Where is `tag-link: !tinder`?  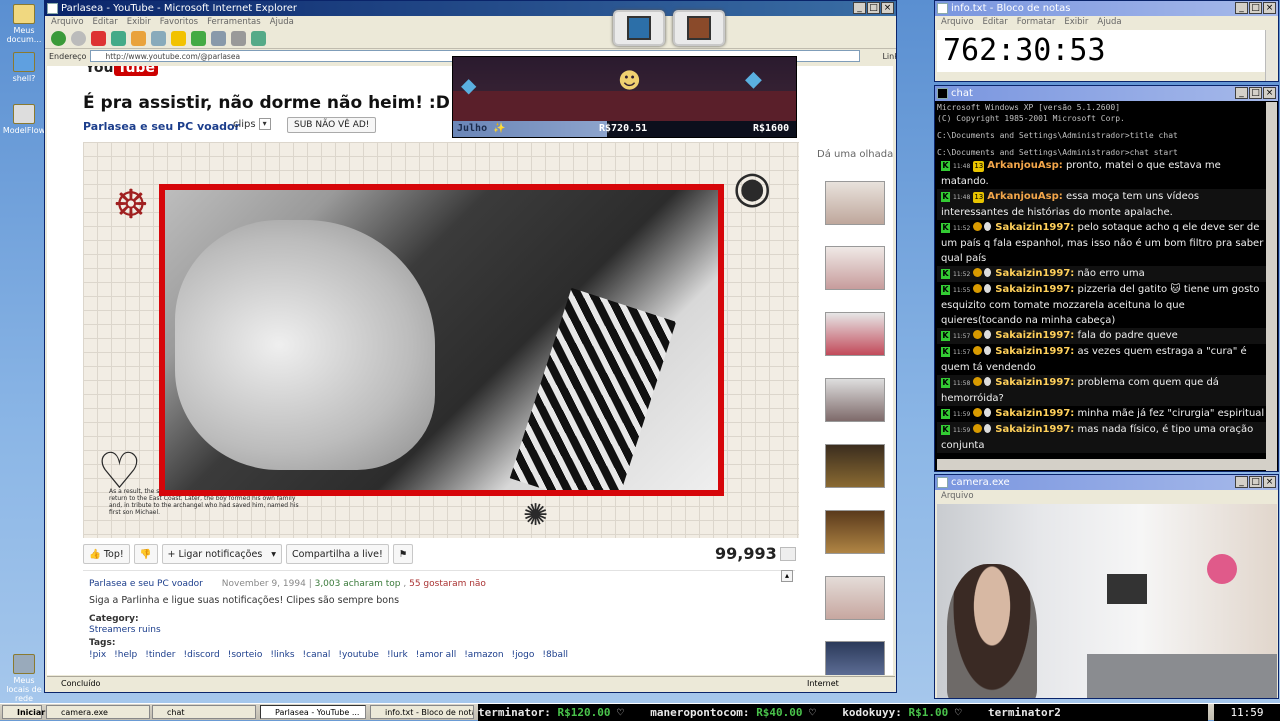
tag-link: !tinder is located at coordinates (160, 655).